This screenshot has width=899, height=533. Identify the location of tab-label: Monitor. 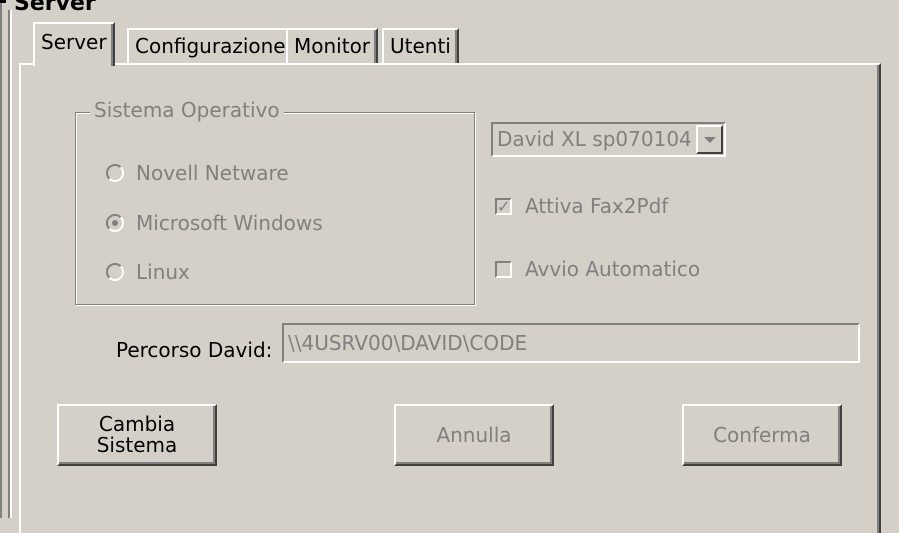
(332, 46).